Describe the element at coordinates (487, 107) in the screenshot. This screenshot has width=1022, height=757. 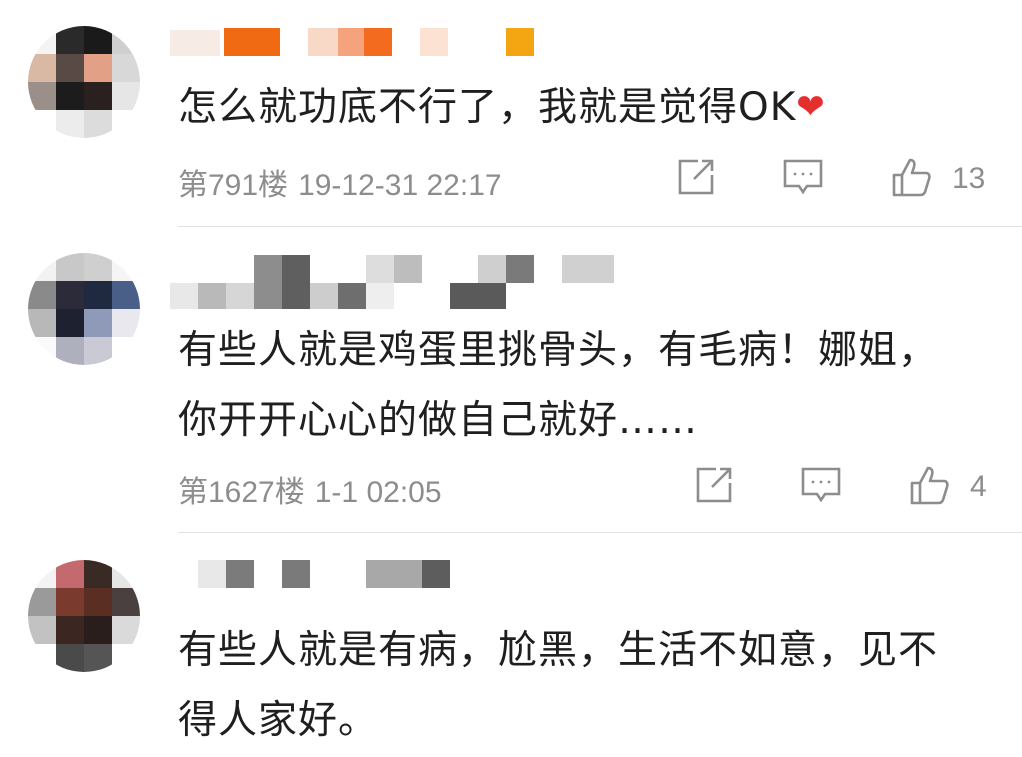
I see `comment-text-content: 怎么就功底不行了，我就是觉得OK` at that location.